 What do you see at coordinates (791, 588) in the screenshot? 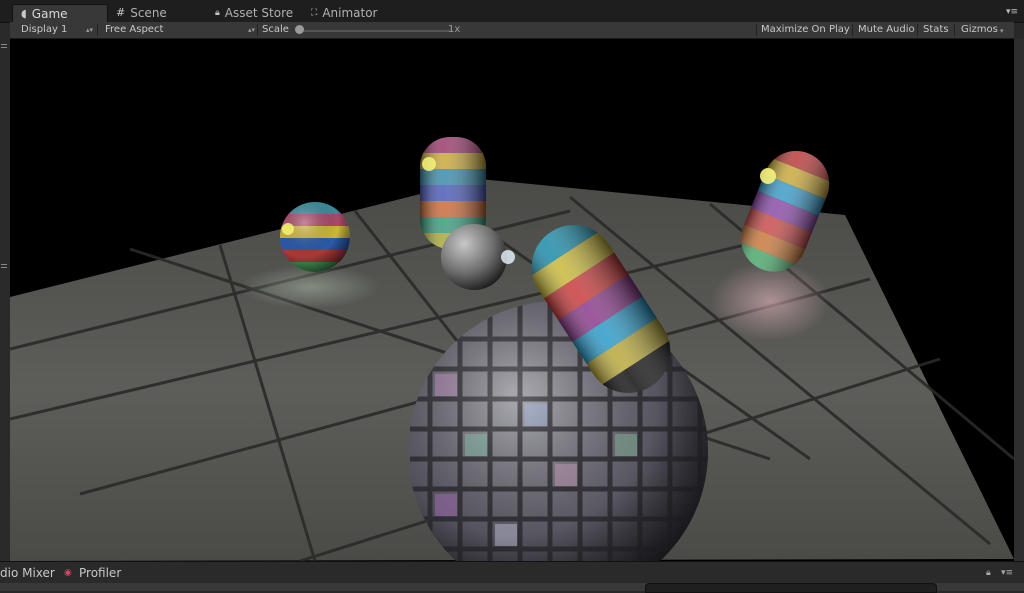
I see `search-input` at bounding box center [791, 588].